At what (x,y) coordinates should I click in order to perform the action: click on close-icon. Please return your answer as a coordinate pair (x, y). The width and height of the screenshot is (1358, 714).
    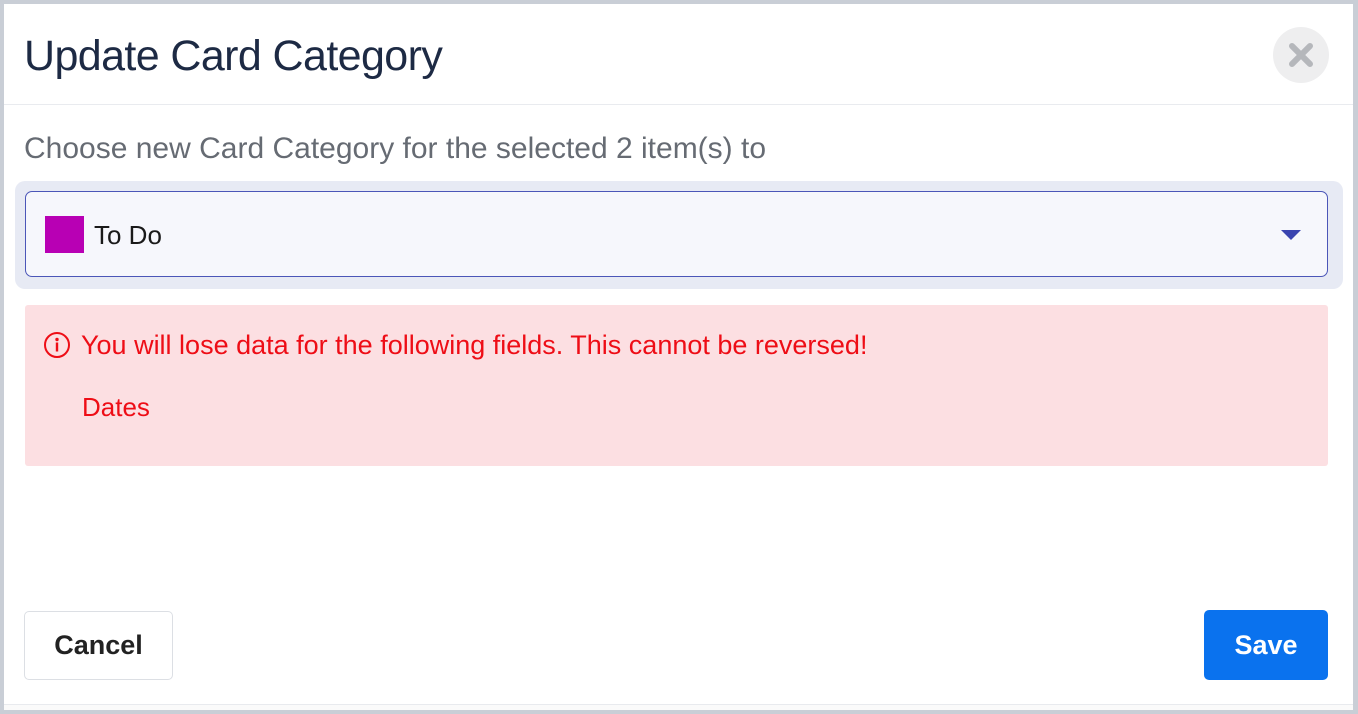
    Looking at the image, I should click on (1301, 55).